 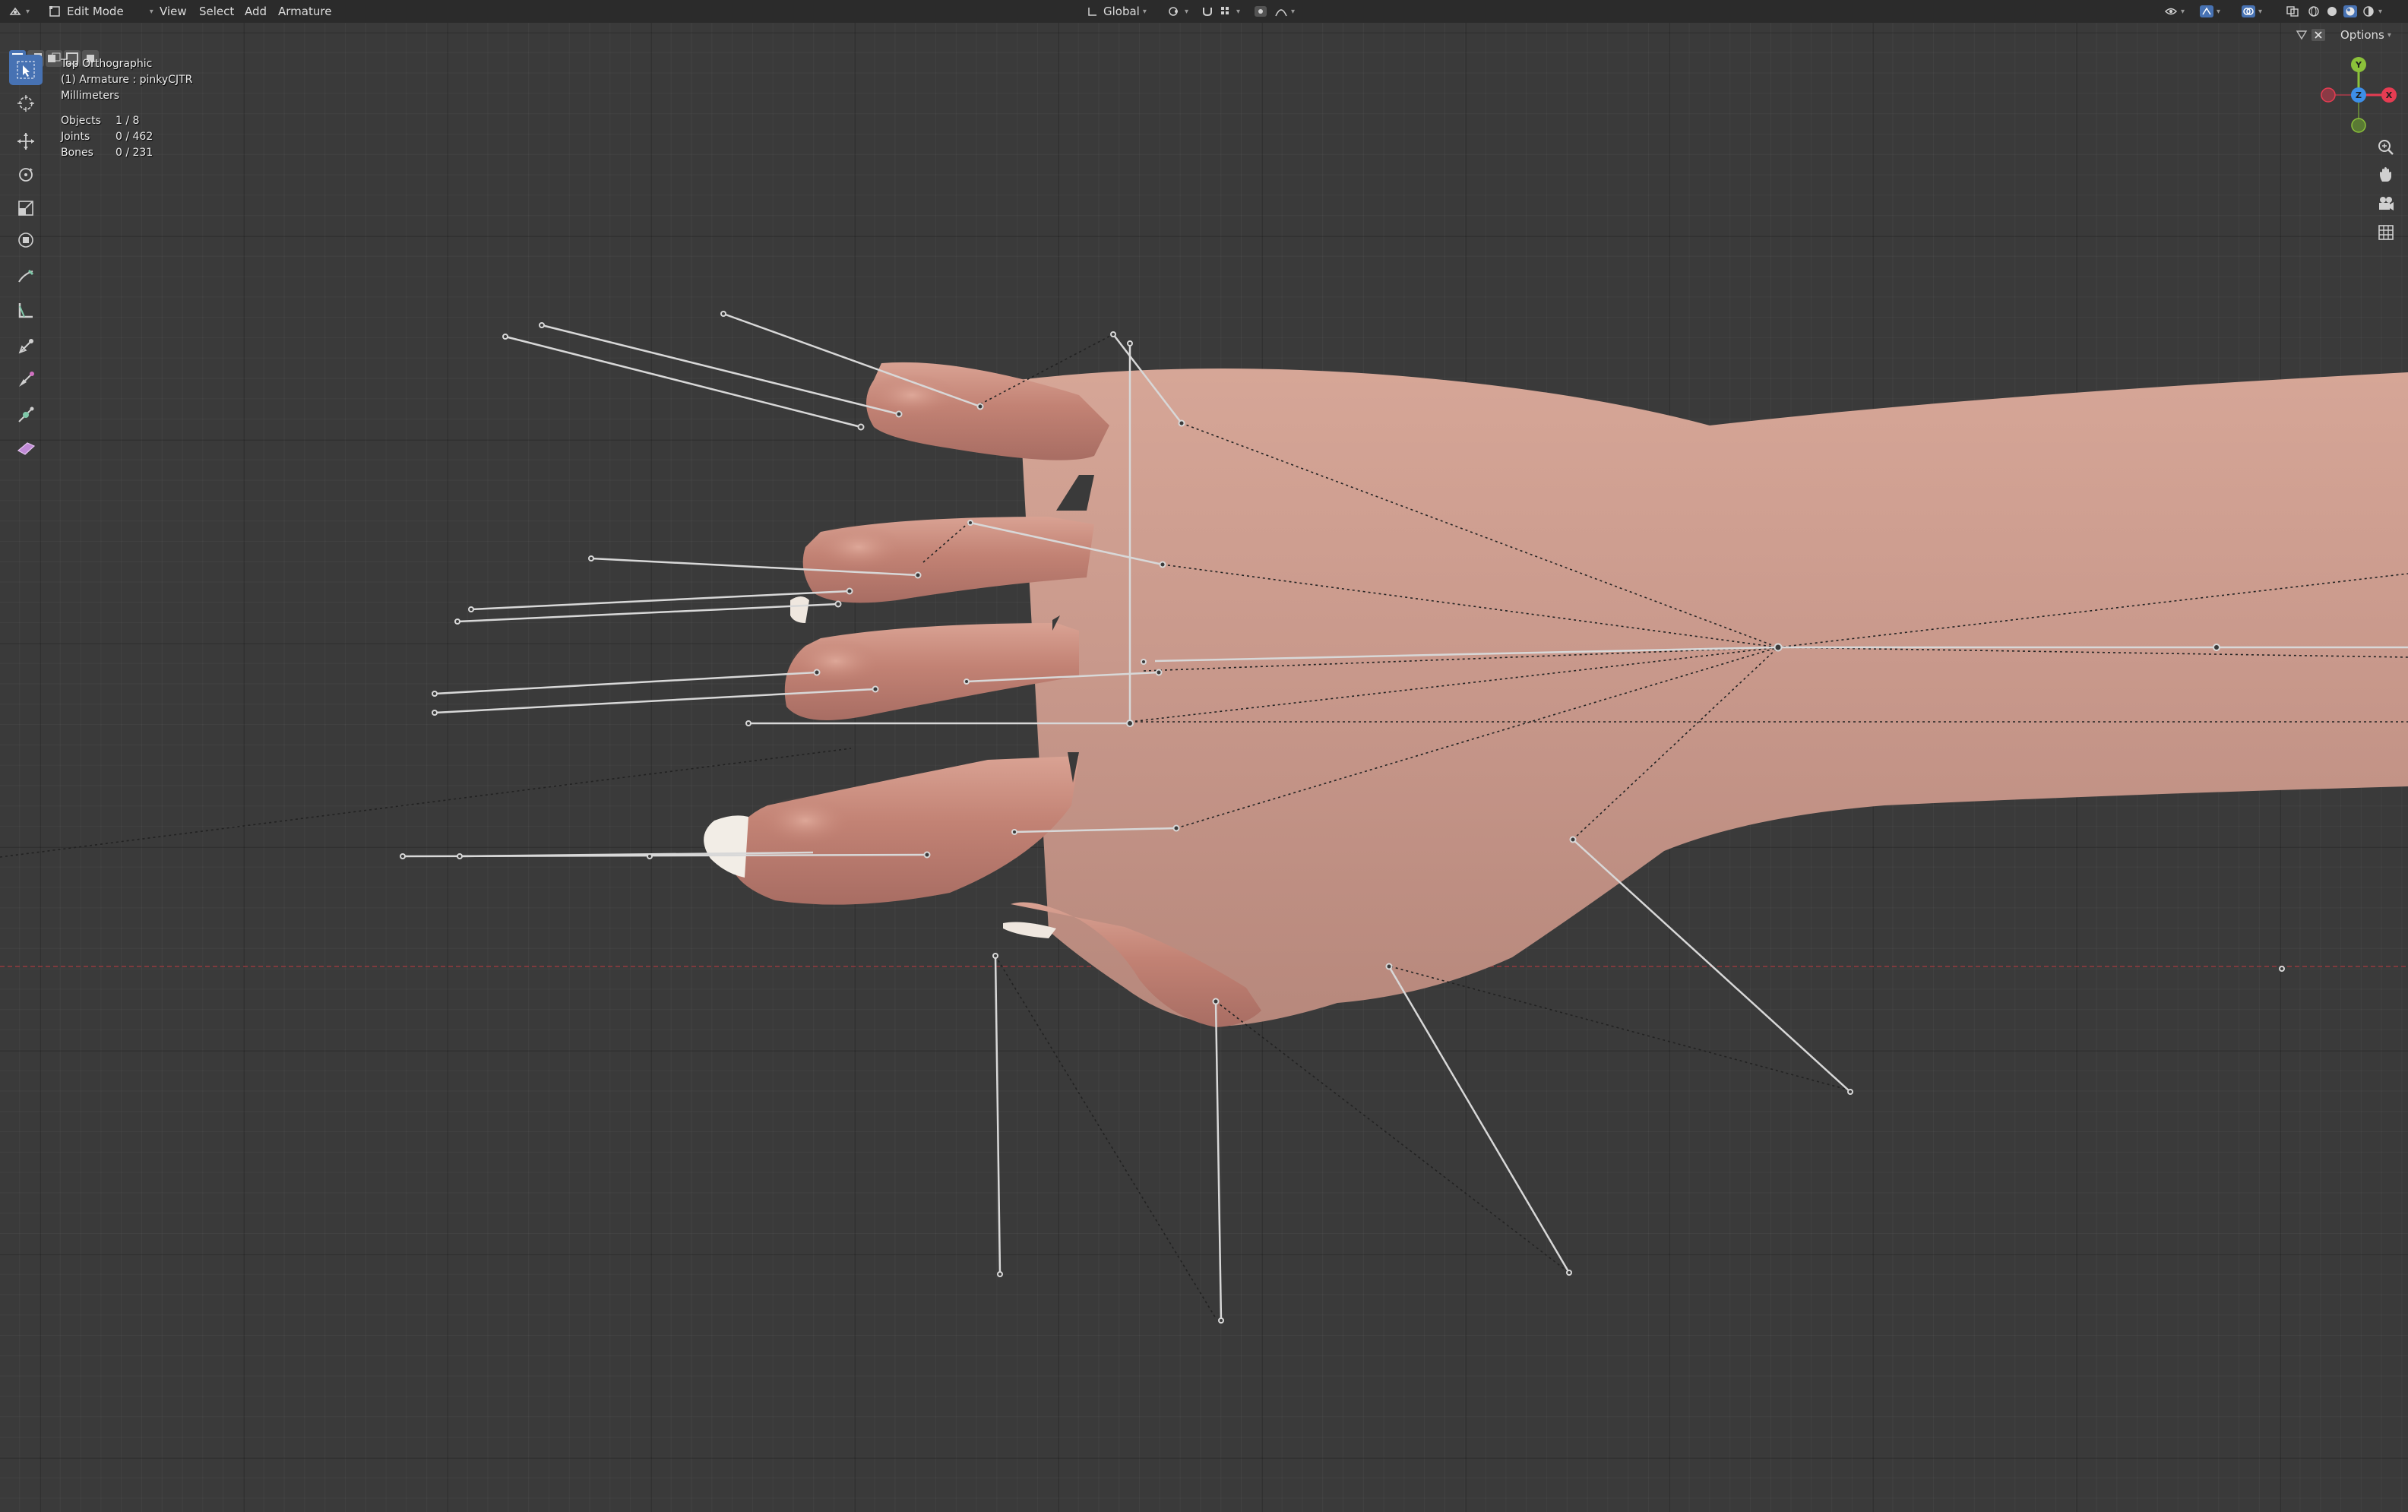 What do you see at coordinates (15, 11) in the screenshot?
I see `editor-type-icon` at bounding box center [15, 11].